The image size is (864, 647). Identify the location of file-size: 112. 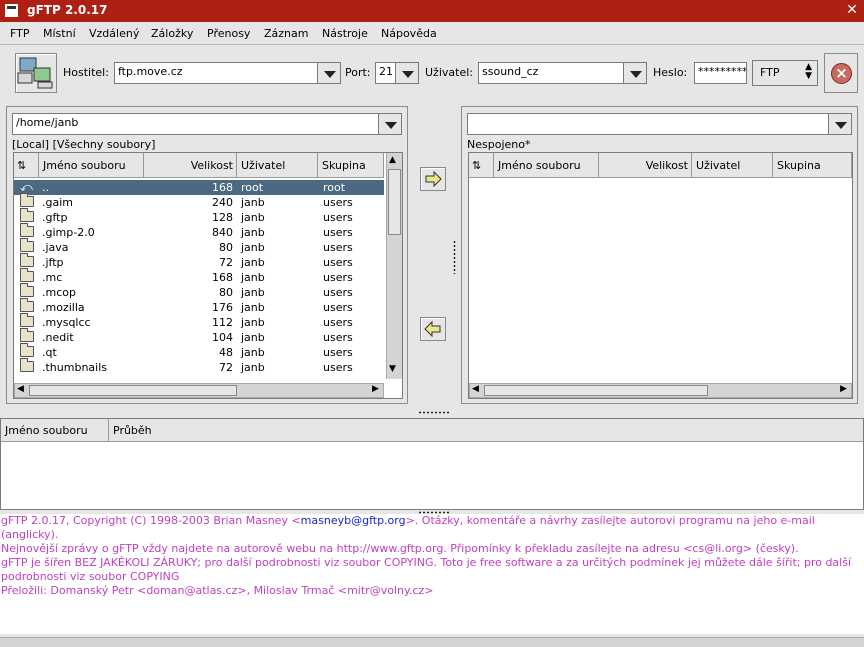
(222, 322).